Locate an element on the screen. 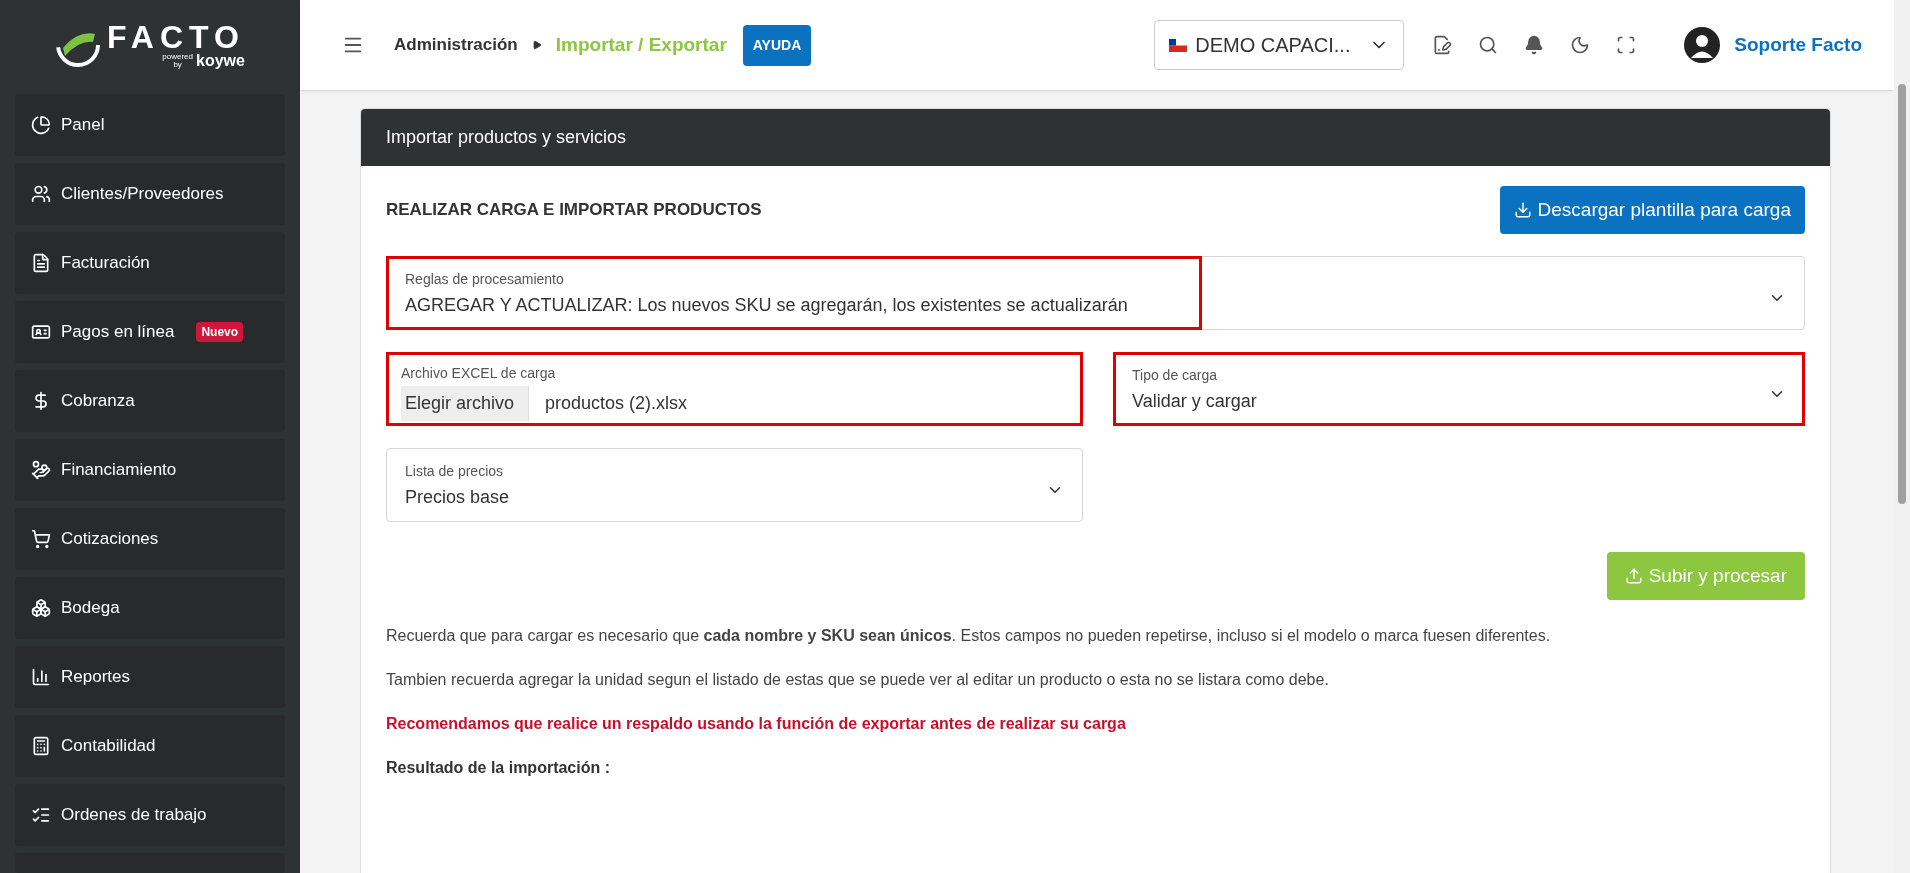  result-heading: Resultado de la importación : is located at coordinates (499, 768).